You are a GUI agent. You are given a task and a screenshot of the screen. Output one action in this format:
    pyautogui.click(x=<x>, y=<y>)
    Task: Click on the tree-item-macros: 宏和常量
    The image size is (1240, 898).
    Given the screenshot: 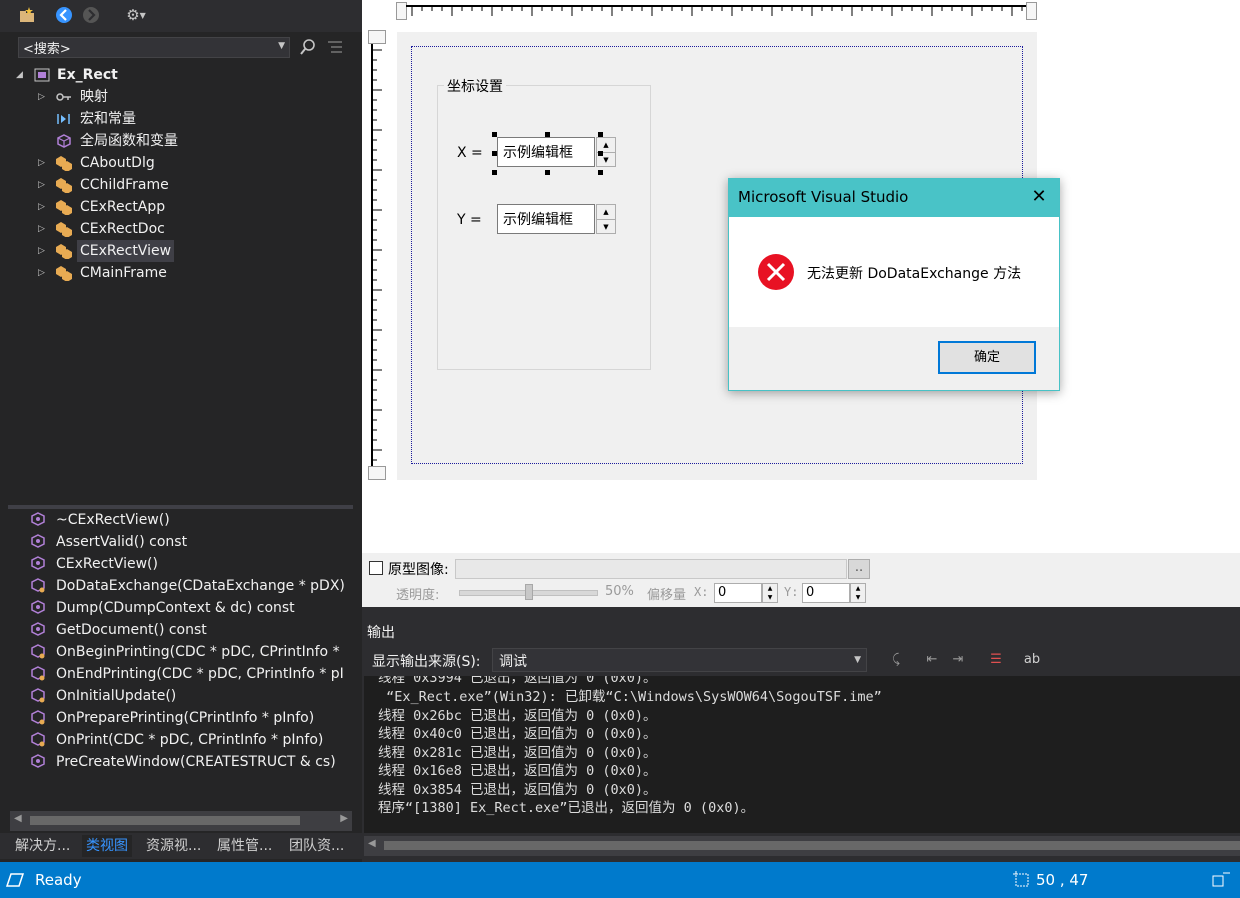 What is the action you would take?
    pyautogui.click(x=176, y=119)
    